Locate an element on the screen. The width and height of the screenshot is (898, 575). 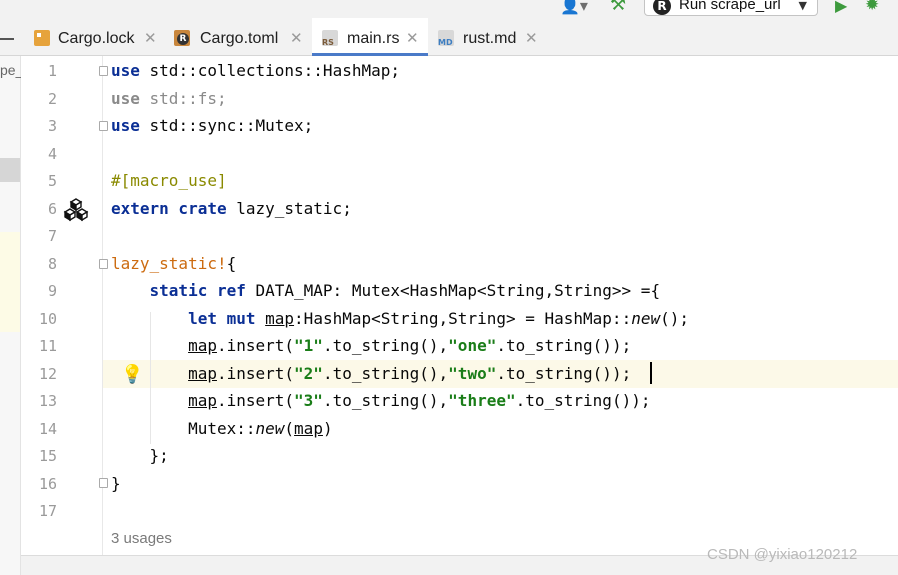
tab-cargo-toml: R Cargo.toml ✕ is located at coordinates (236, 36).